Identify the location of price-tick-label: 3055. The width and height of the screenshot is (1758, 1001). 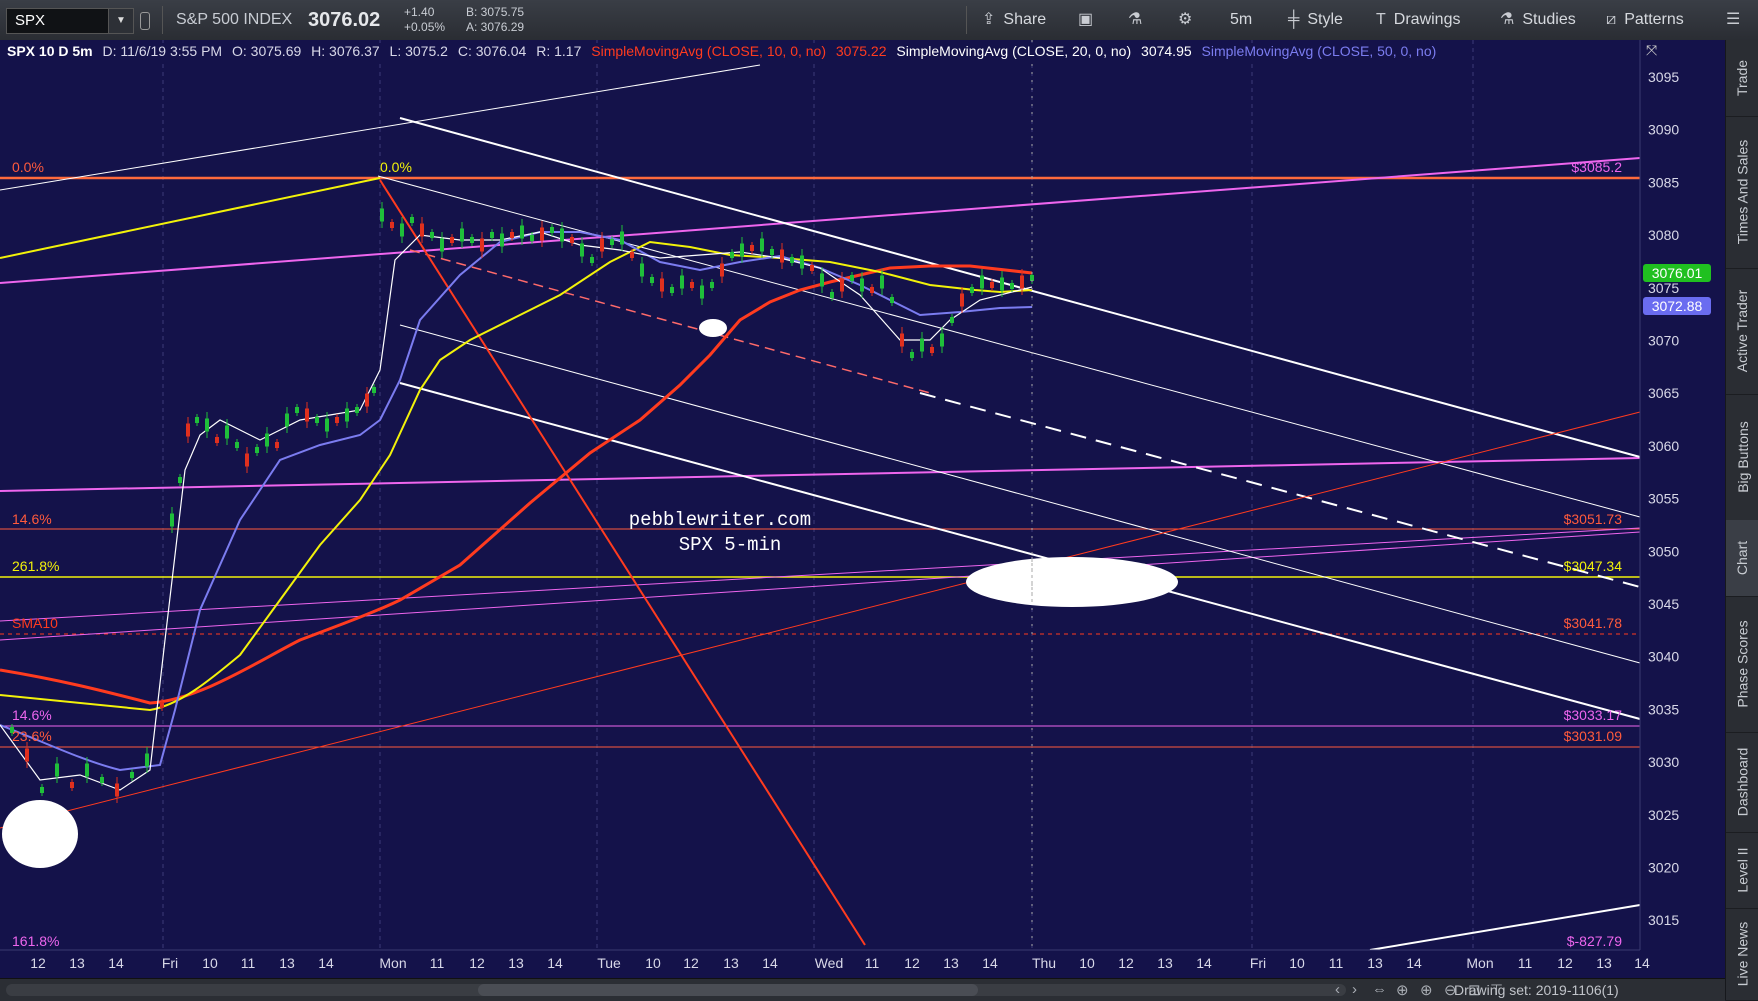
(1663, 499).